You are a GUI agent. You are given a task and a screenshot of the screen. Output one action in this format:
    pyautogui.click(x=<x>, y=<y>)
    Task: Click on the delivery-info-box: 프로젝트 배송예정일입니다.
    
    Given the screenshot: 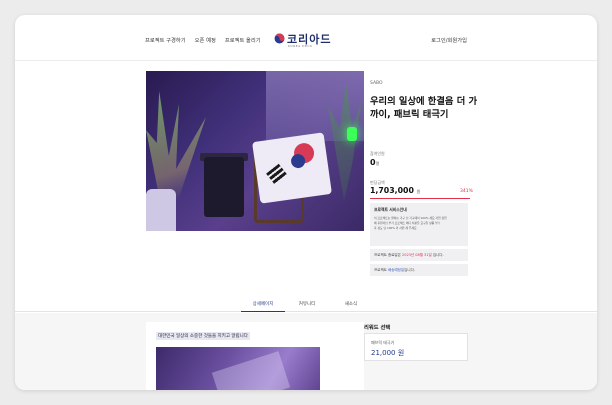 What is the action you would take?
    pyautogui.click(x=419, y=270)
    